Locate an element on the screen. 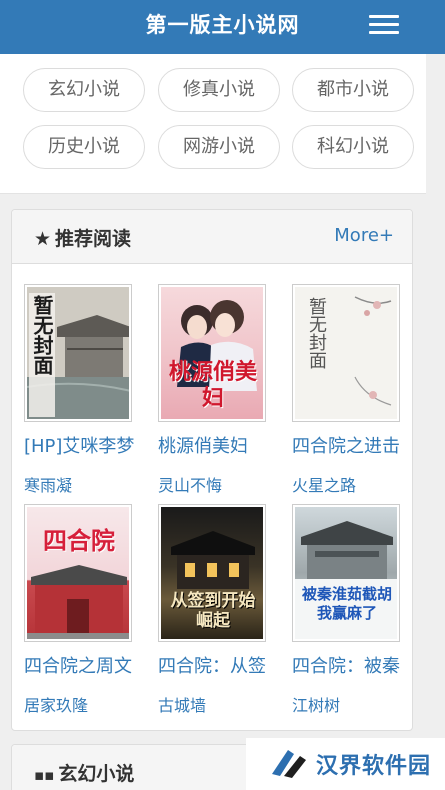 The height and width of the screenshot is (790, 445). cover-text: 四合院 is located at coordinates (79, 540).